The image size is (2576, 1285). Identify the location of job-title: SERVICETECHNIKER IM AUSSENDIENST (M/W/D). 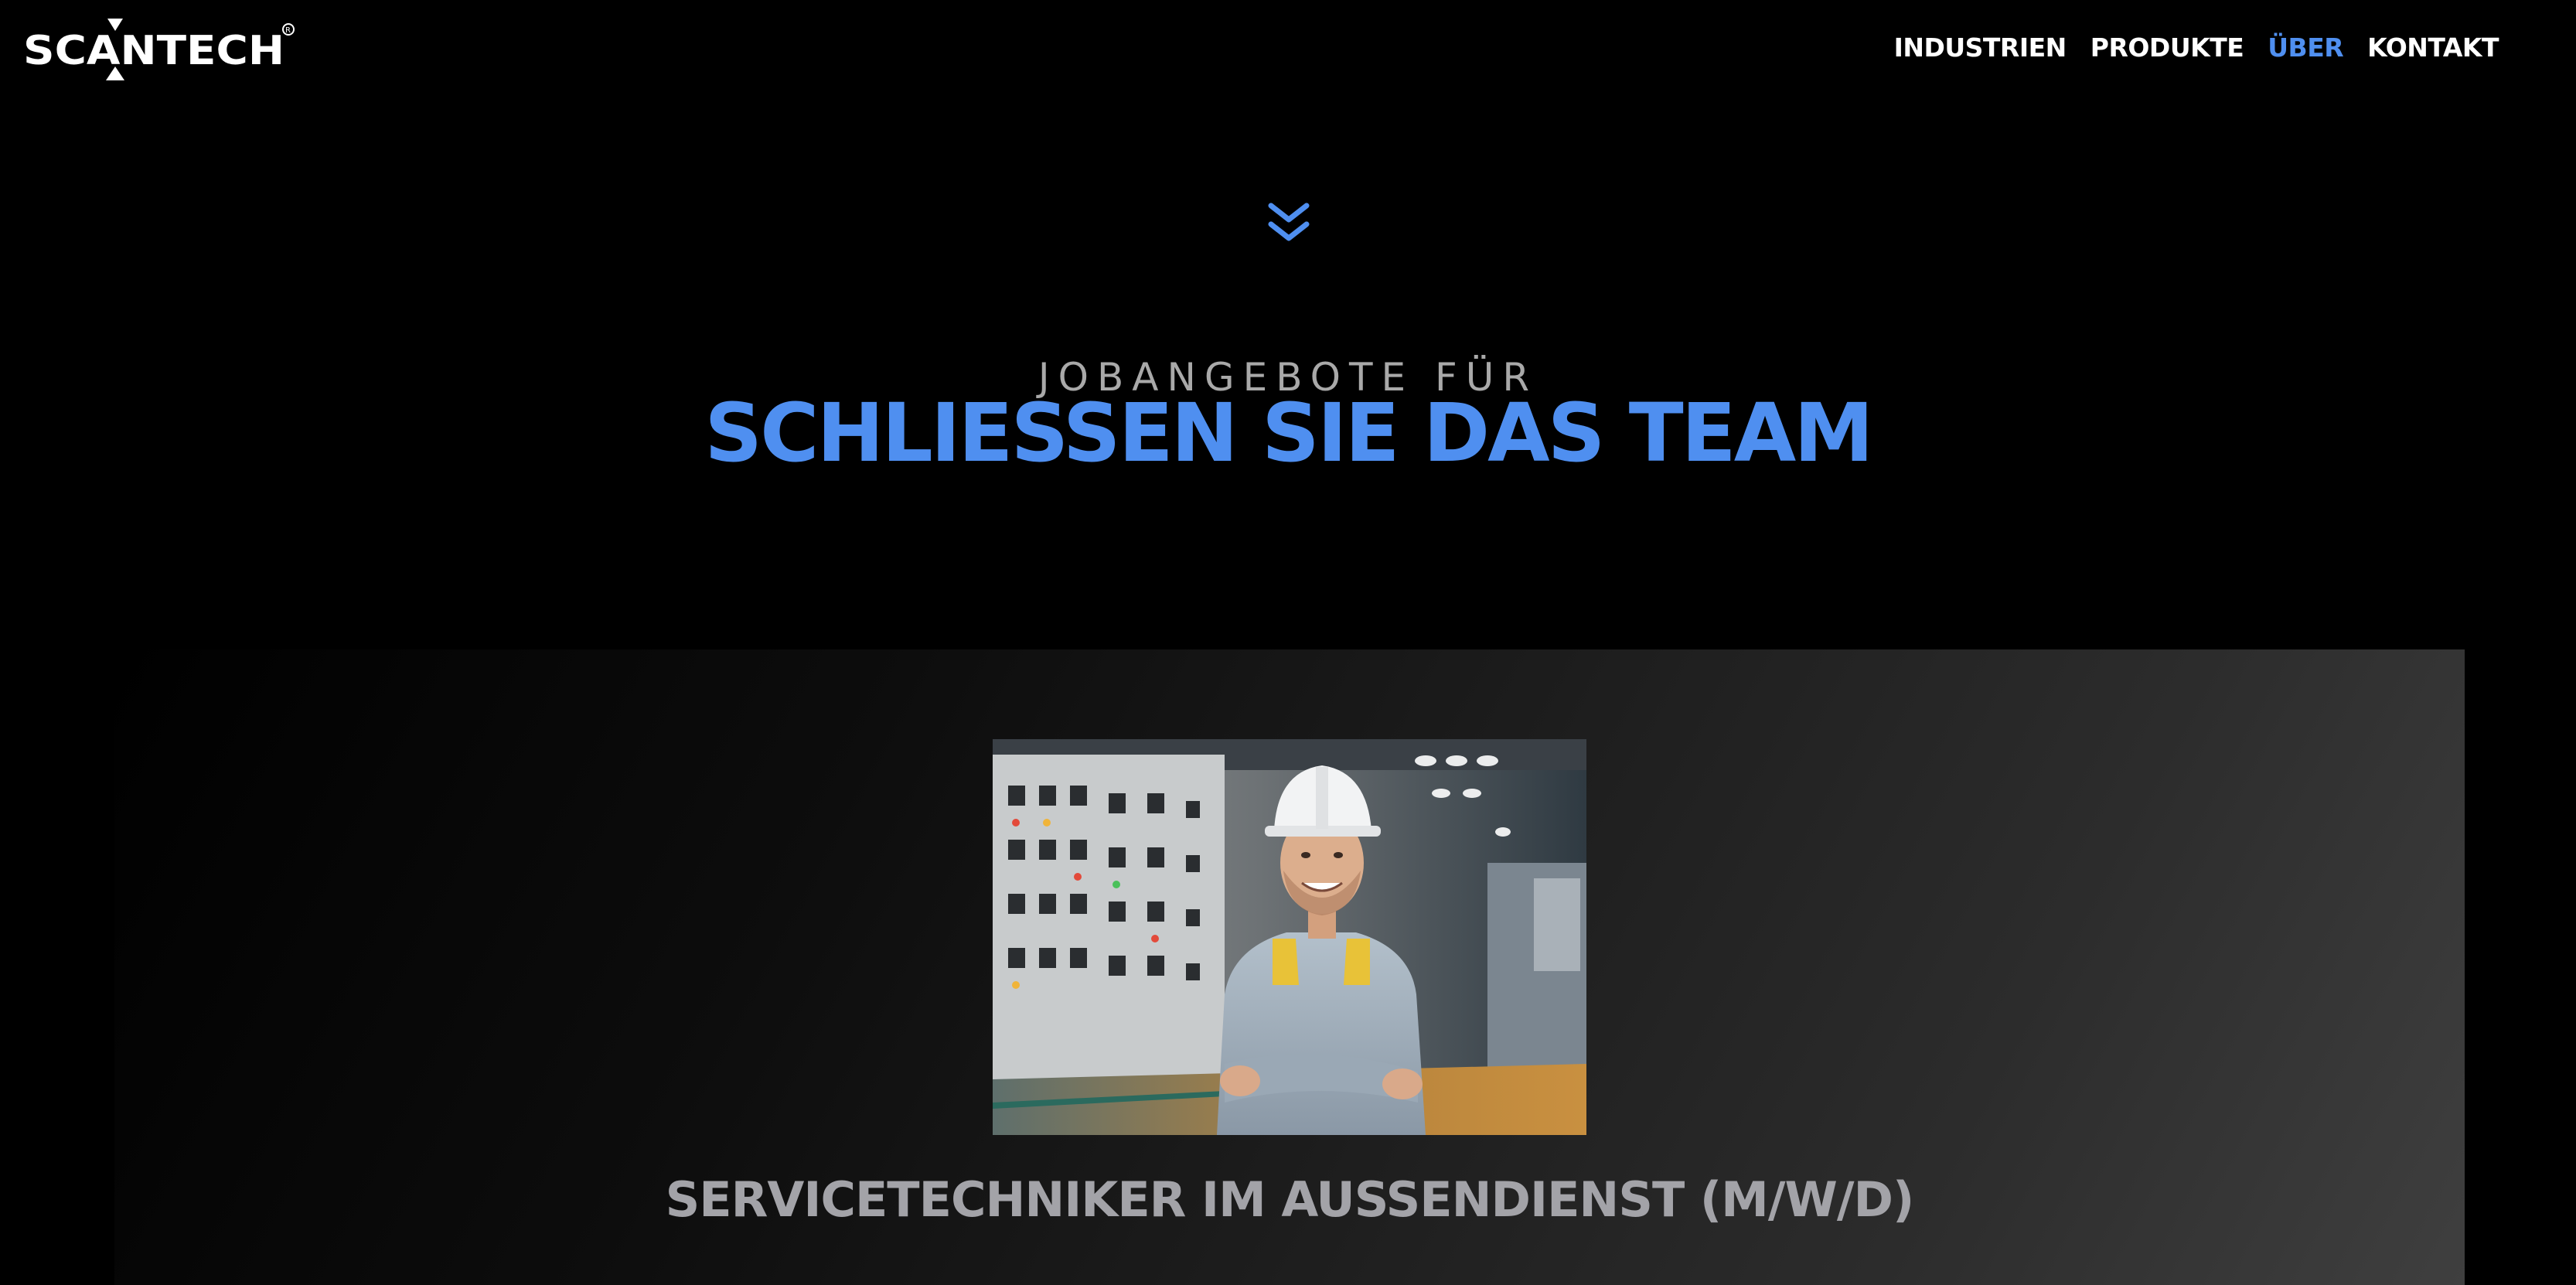
(1289, 1200).